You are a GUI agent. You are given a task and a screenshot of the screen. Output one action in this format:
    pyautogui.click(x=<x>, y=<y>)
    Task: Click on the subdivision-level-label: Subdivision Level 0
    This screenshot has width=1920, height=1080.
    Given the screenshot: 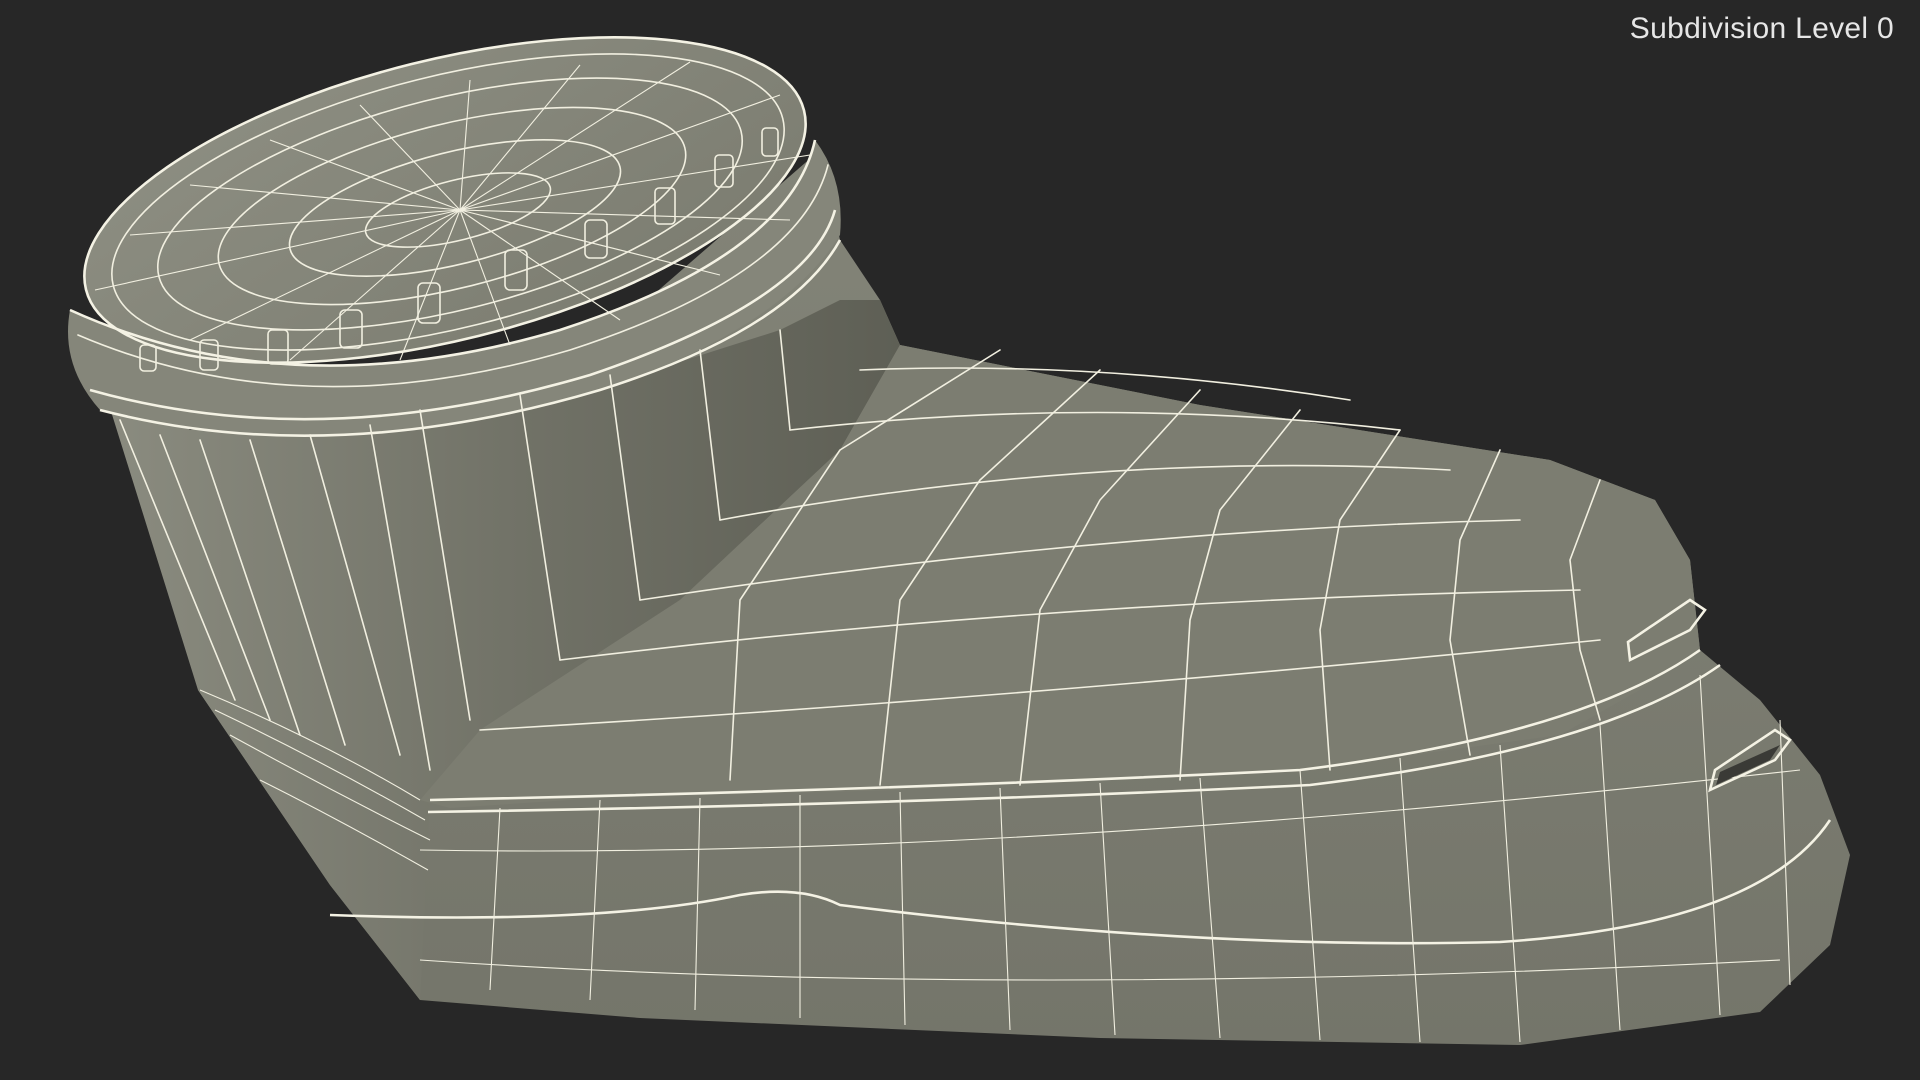 What is the action you would take?
    pyautogui.click(x=1761, y=28)
    